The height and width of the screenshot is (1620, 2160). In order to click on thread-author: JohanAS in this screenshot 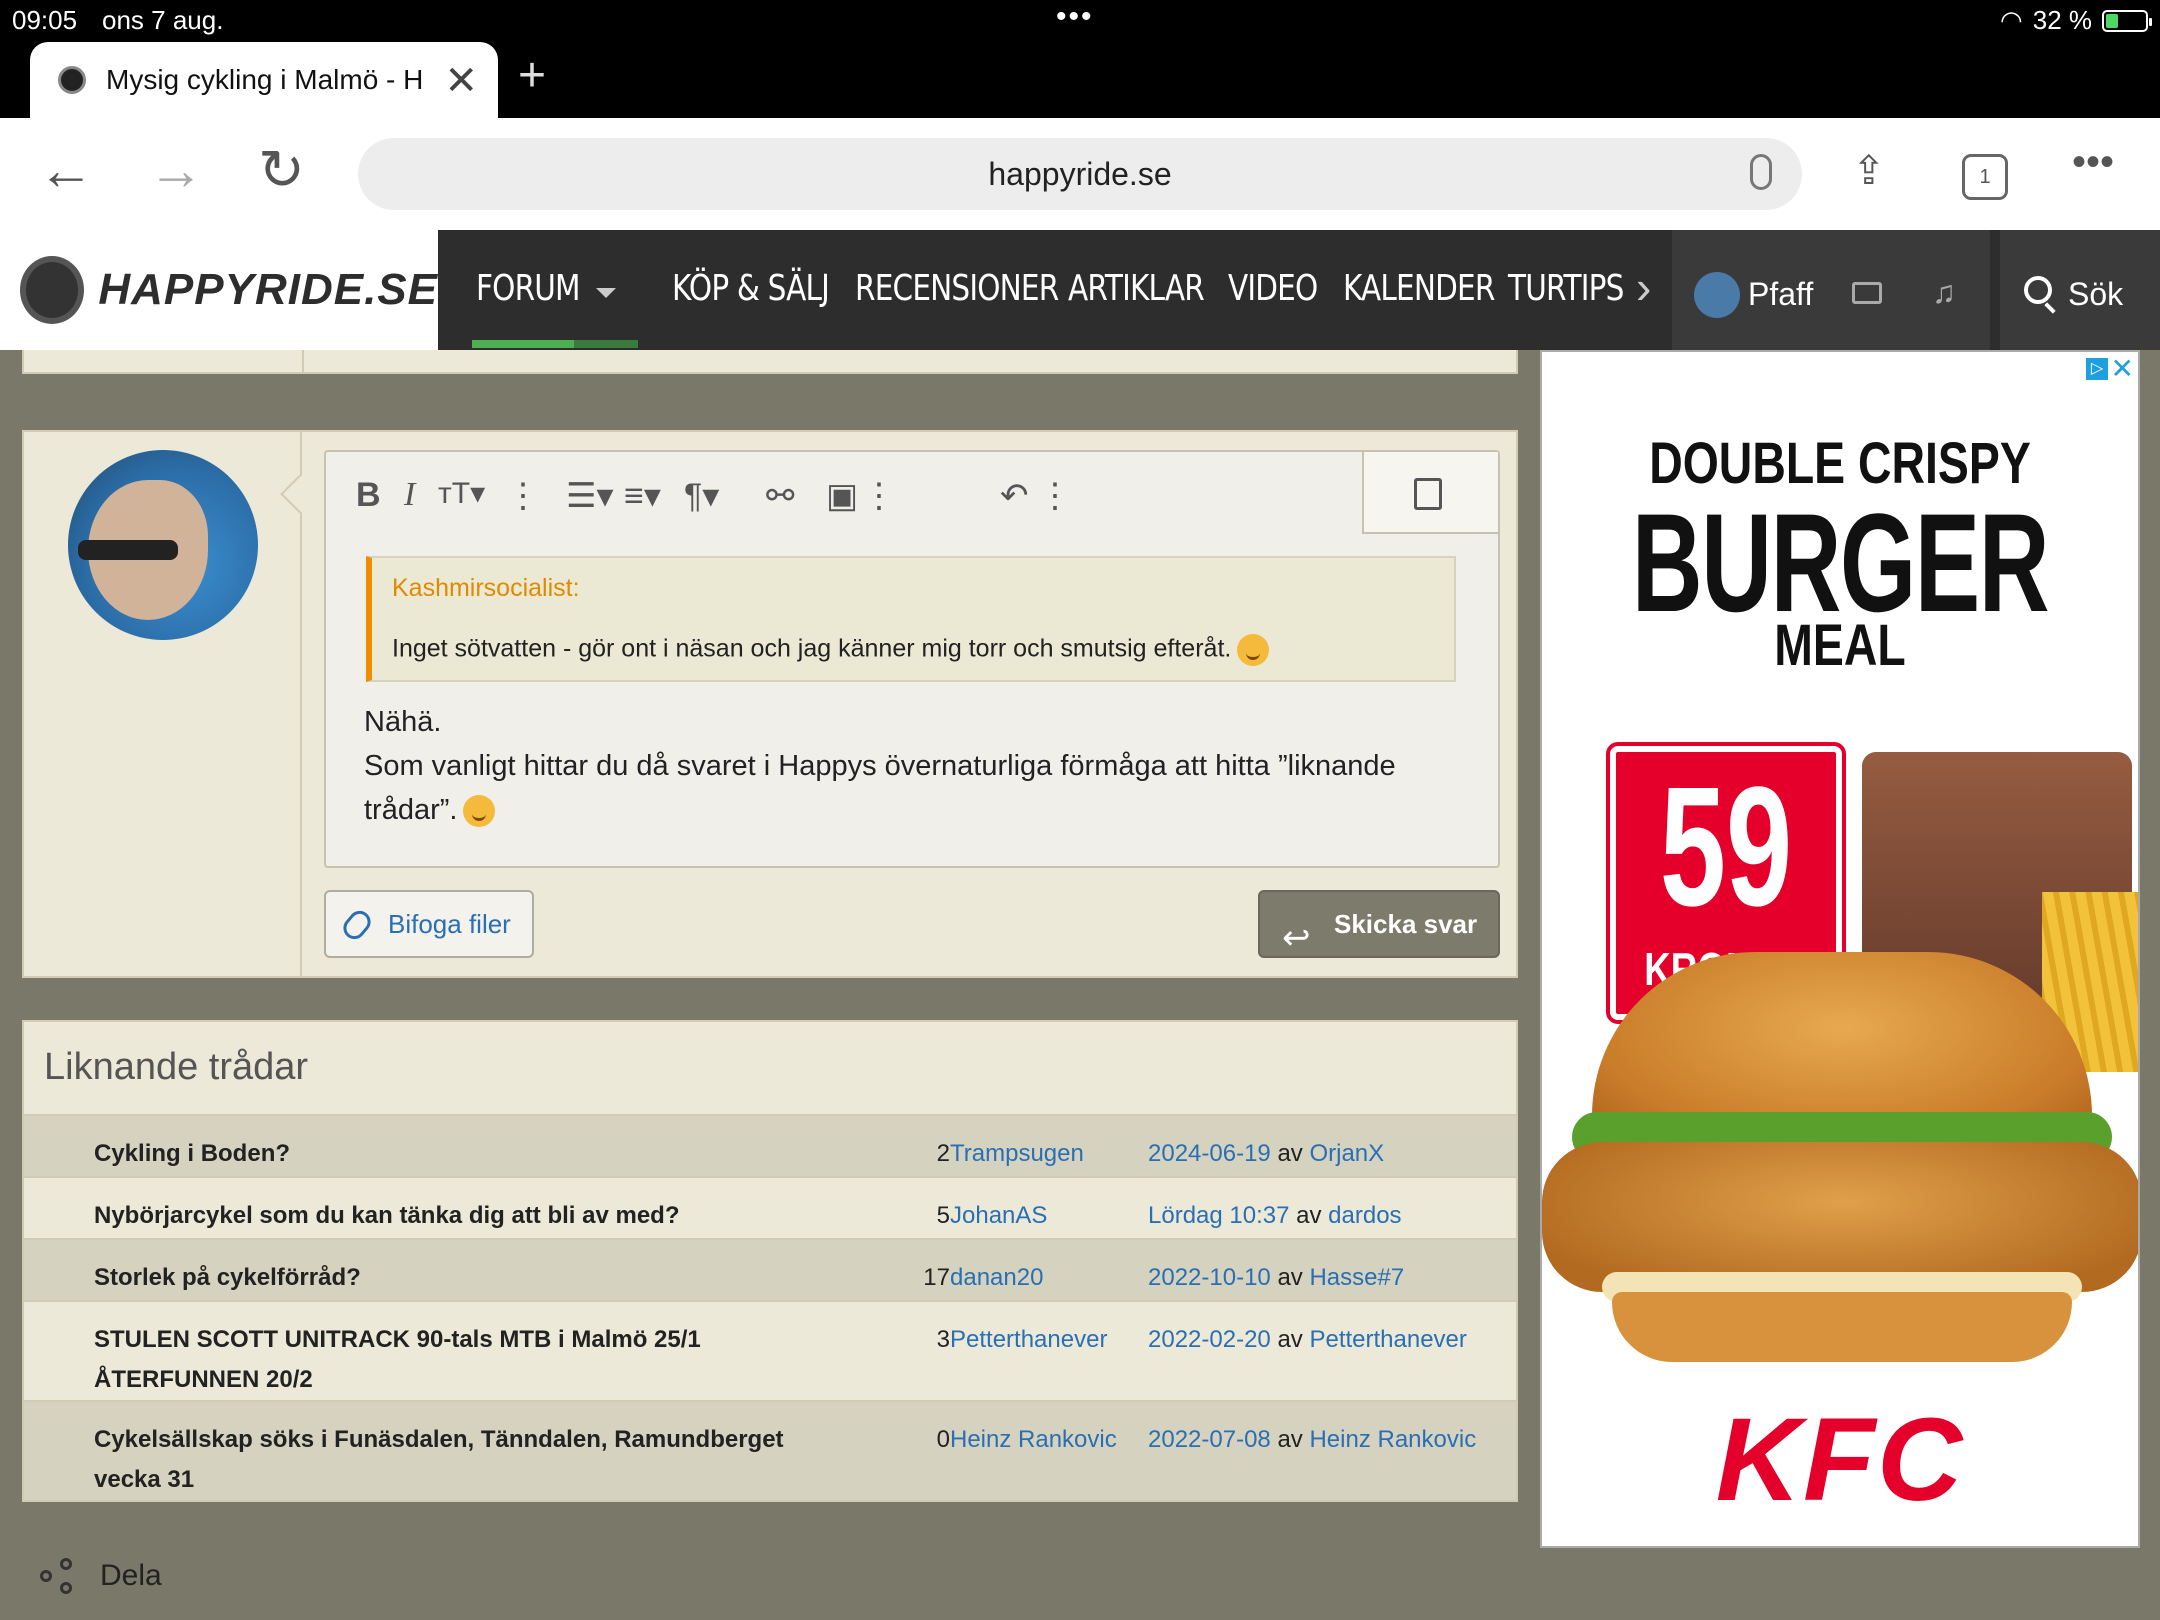, I will do `click(1050, 1216)`.